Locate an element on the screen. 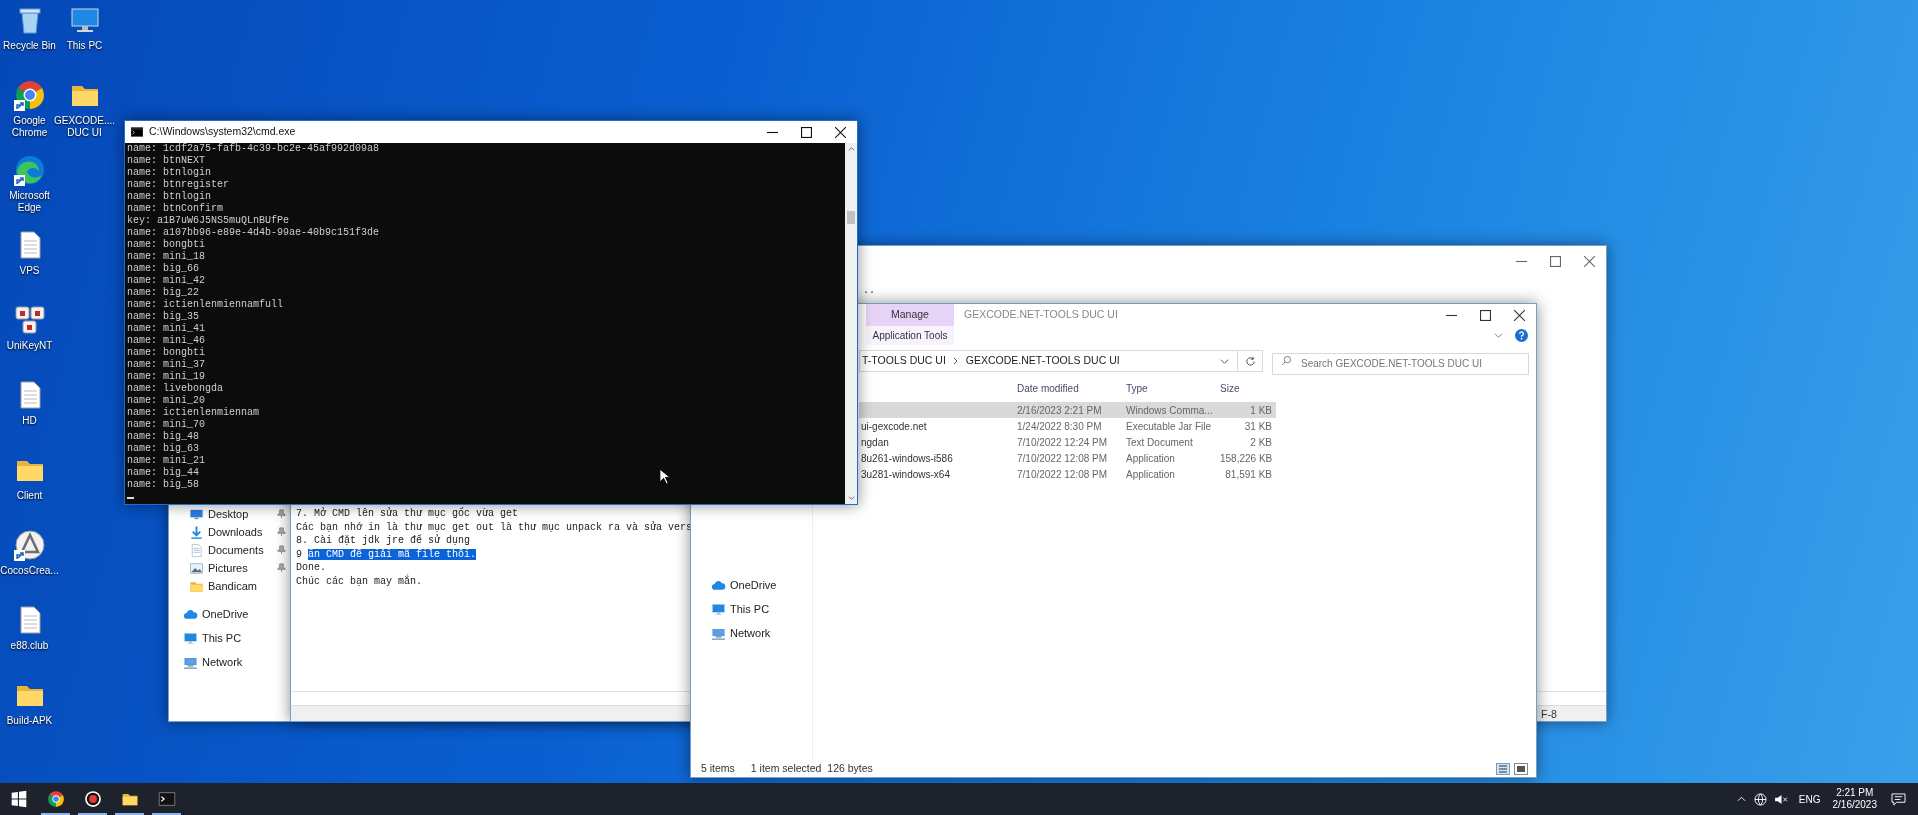 This screenshot has height=815, width=1918. document-line: 8. Cài đặt jdk jre để sử dụng is located at coordinates (383, 541).